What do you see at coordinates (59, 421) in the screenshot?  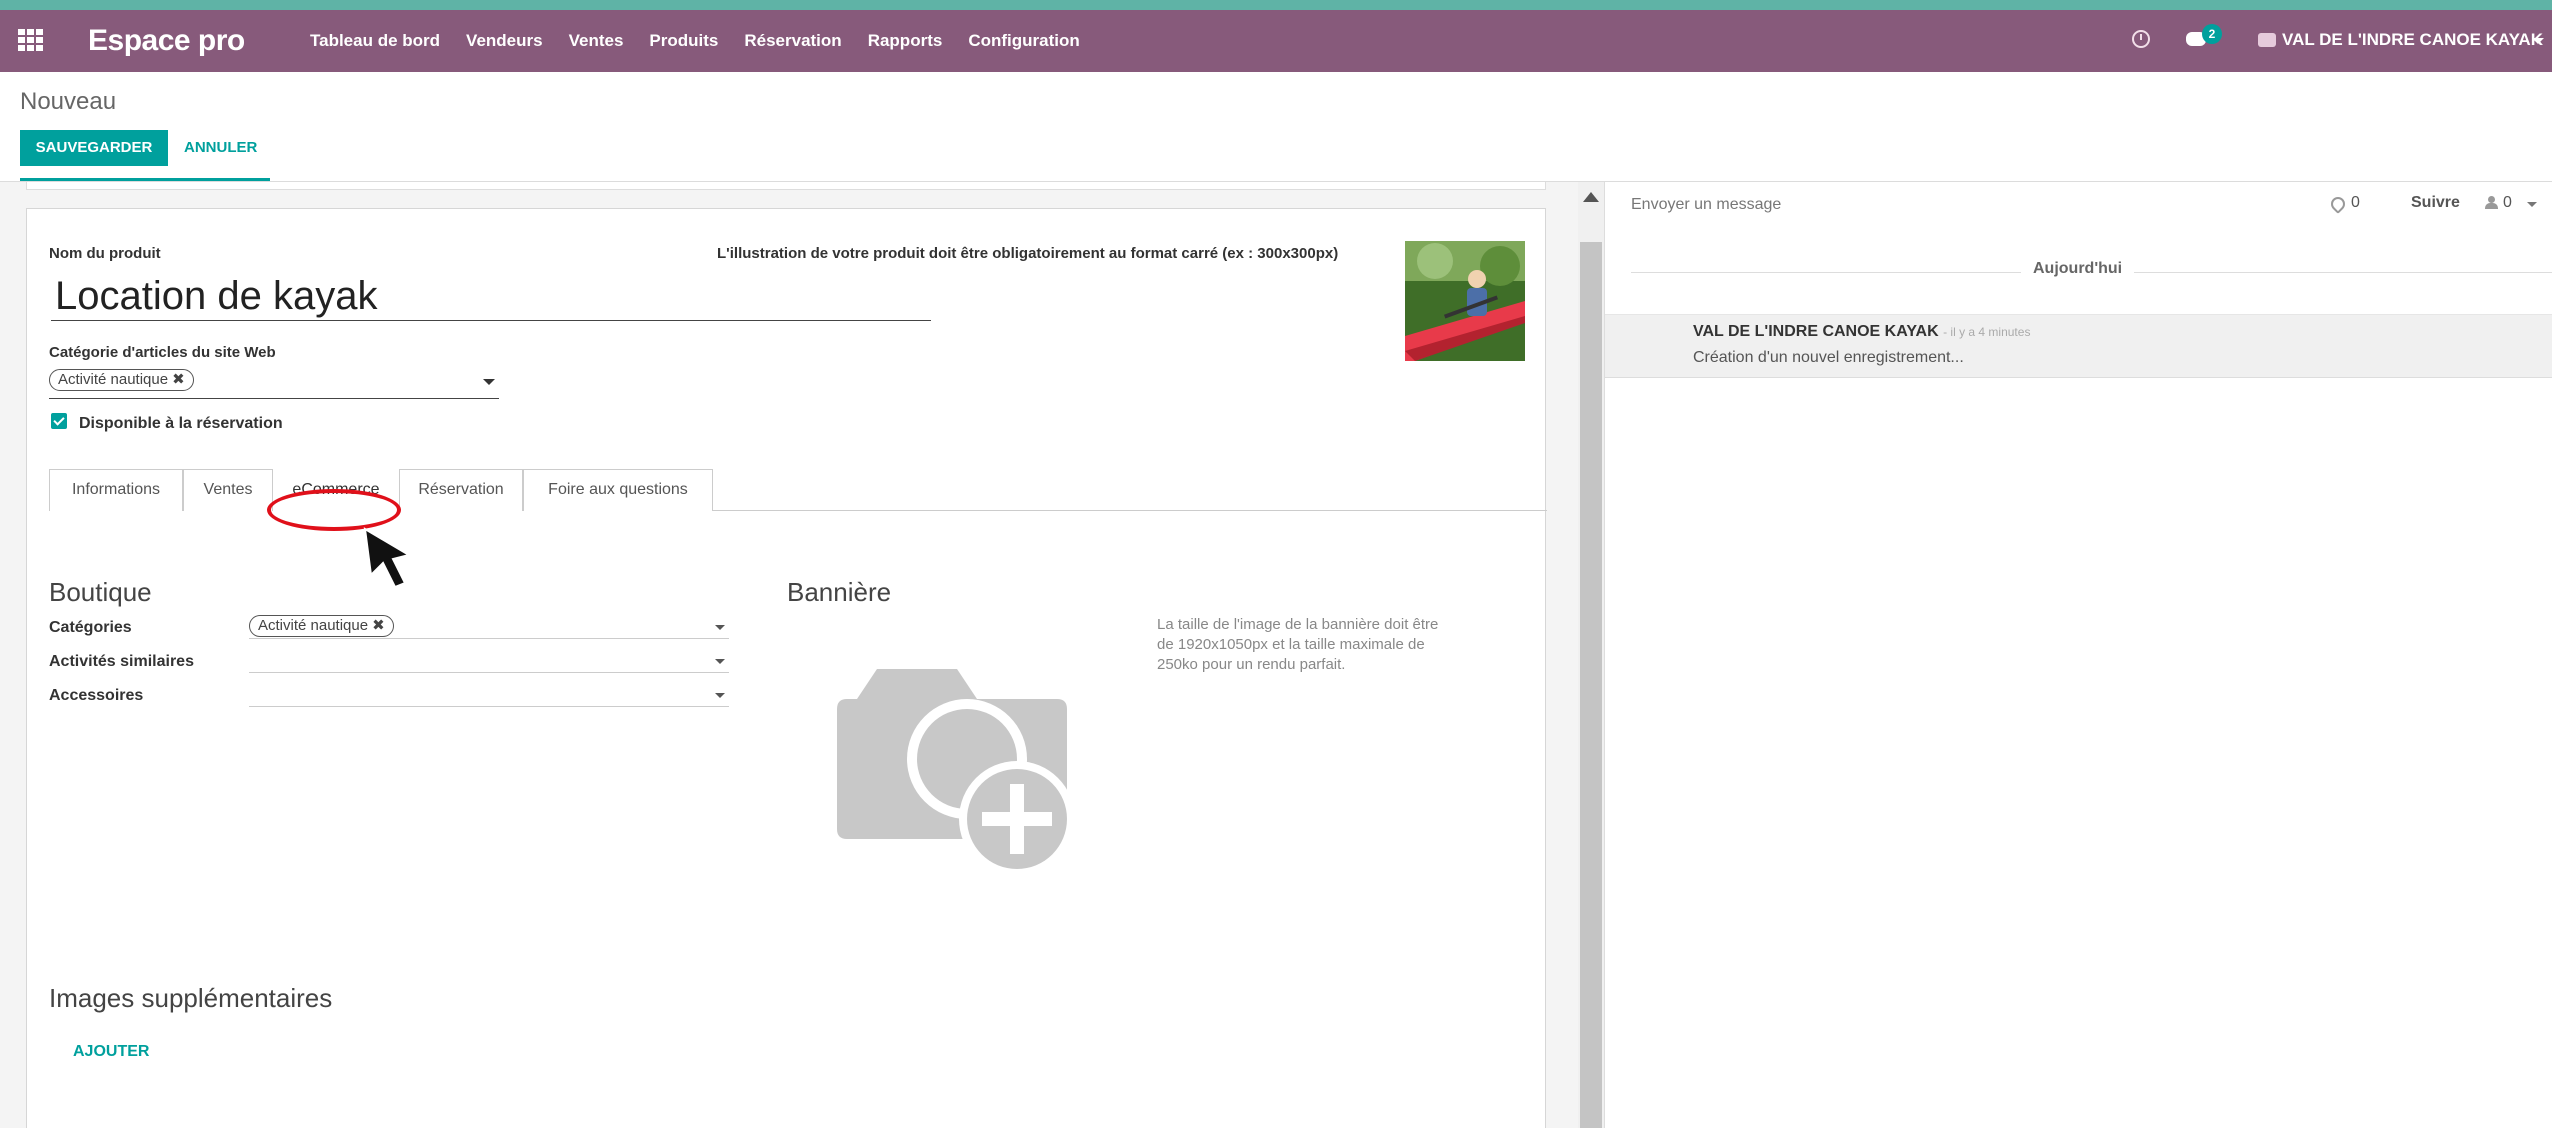 I see `available-checkbox` at bounding box center [59, 421].